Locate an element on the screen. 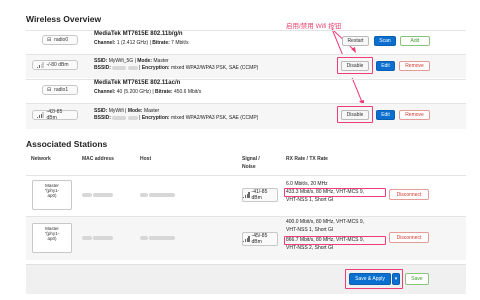 The height and width of the screenshot is (300, 480). wireless-overview-title: Wireless Overview is located at coordinates (64, 19).